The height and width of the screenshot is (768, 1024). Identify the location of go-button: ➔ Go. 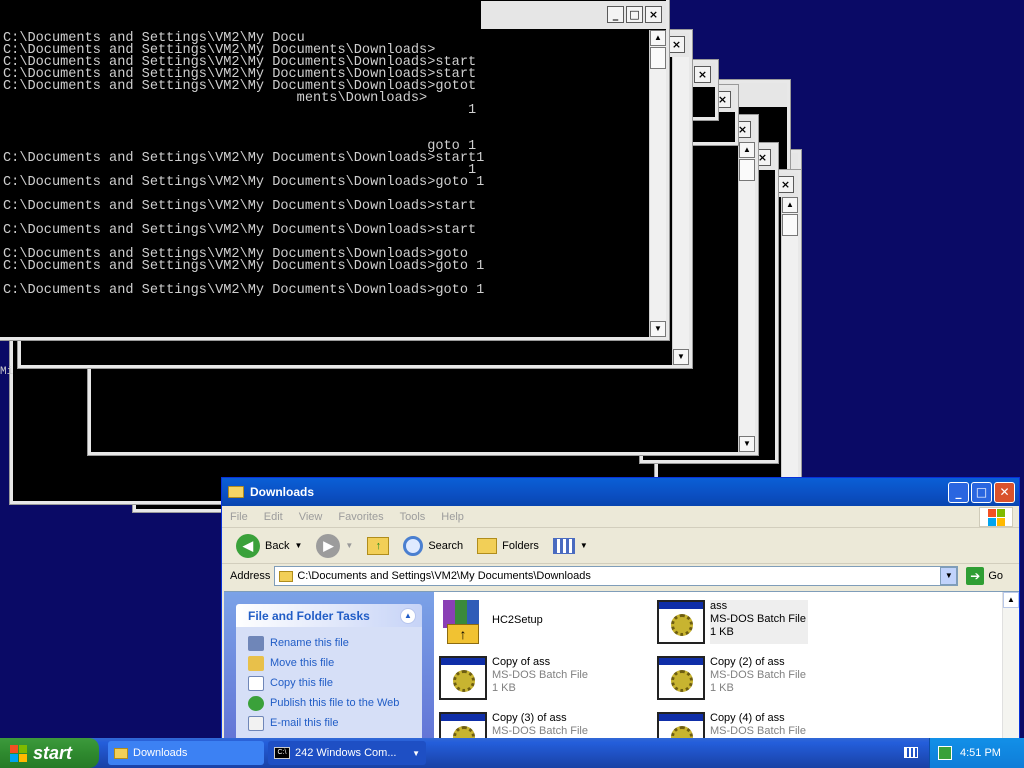
(984, 576).